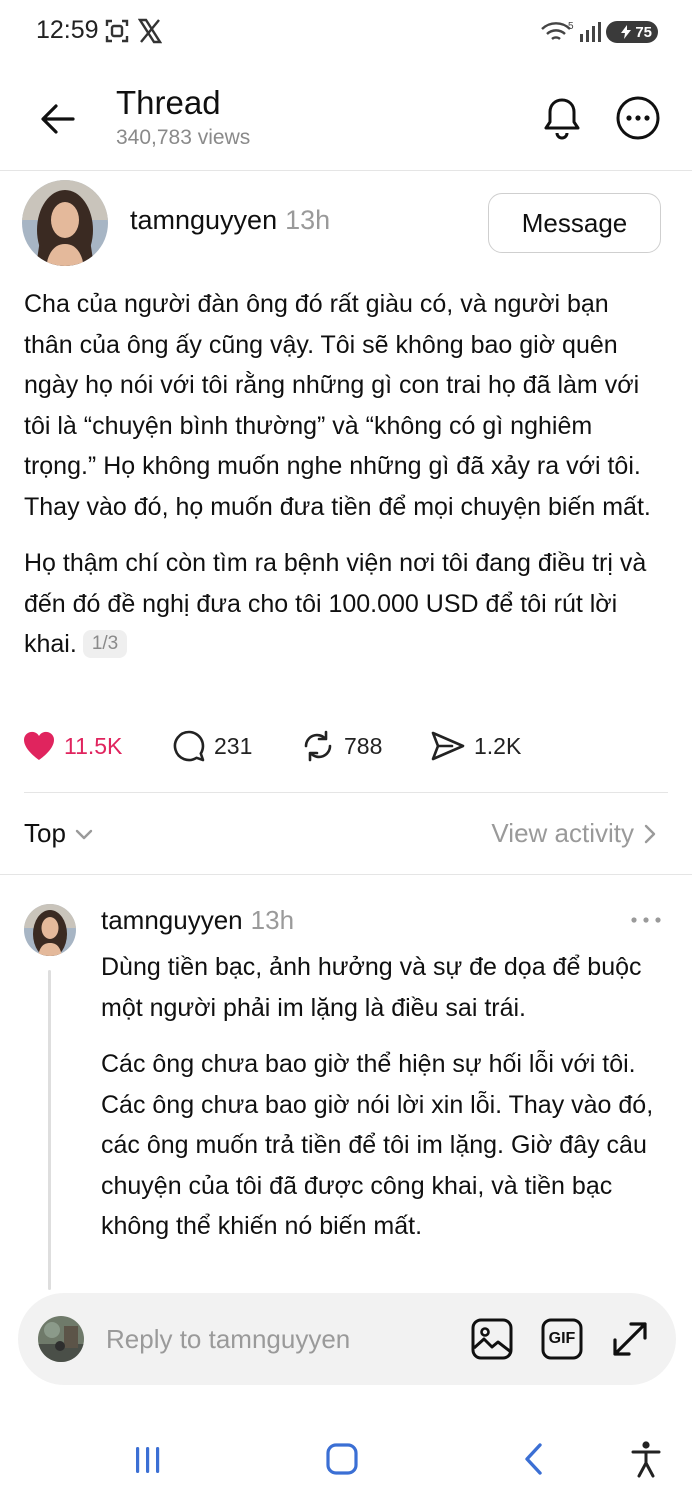  What do you see at coordinates (571, 26) in the screenshot?
I see `svg-text: 5` at bounding box center [571, 26].